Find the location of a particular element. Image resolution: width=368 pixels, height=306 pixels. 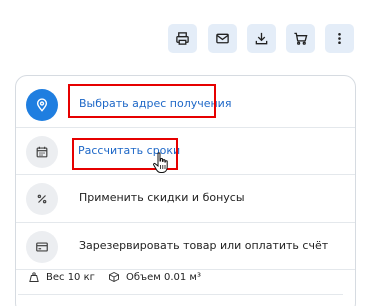

download-icon is located at coordinates (261, 38).